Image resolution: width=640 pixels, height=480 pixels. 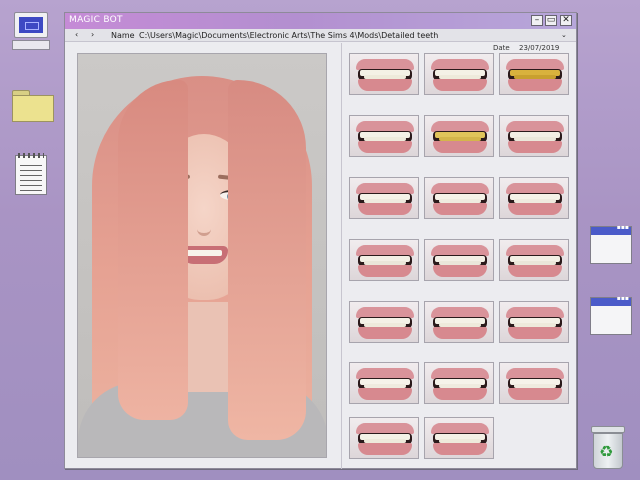 I want to click on screen-shape, so click(x=31, y=25).